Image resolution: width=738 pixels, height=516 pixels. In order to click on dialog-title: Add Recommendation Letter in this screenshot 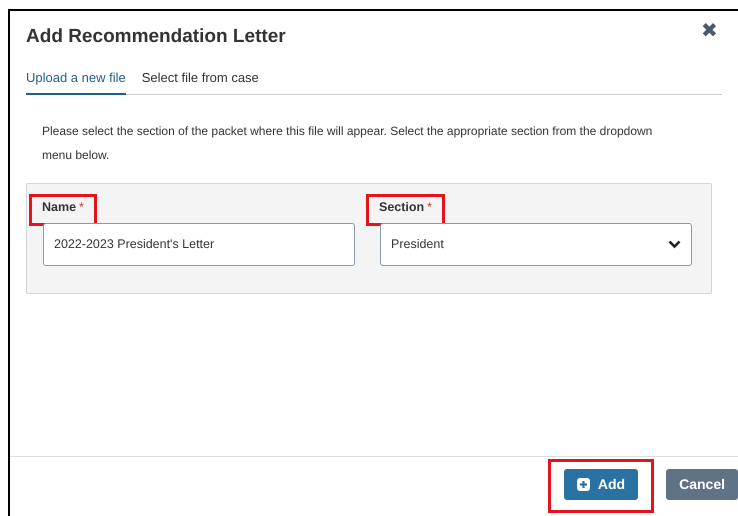, I will do `click(156, 37)`.